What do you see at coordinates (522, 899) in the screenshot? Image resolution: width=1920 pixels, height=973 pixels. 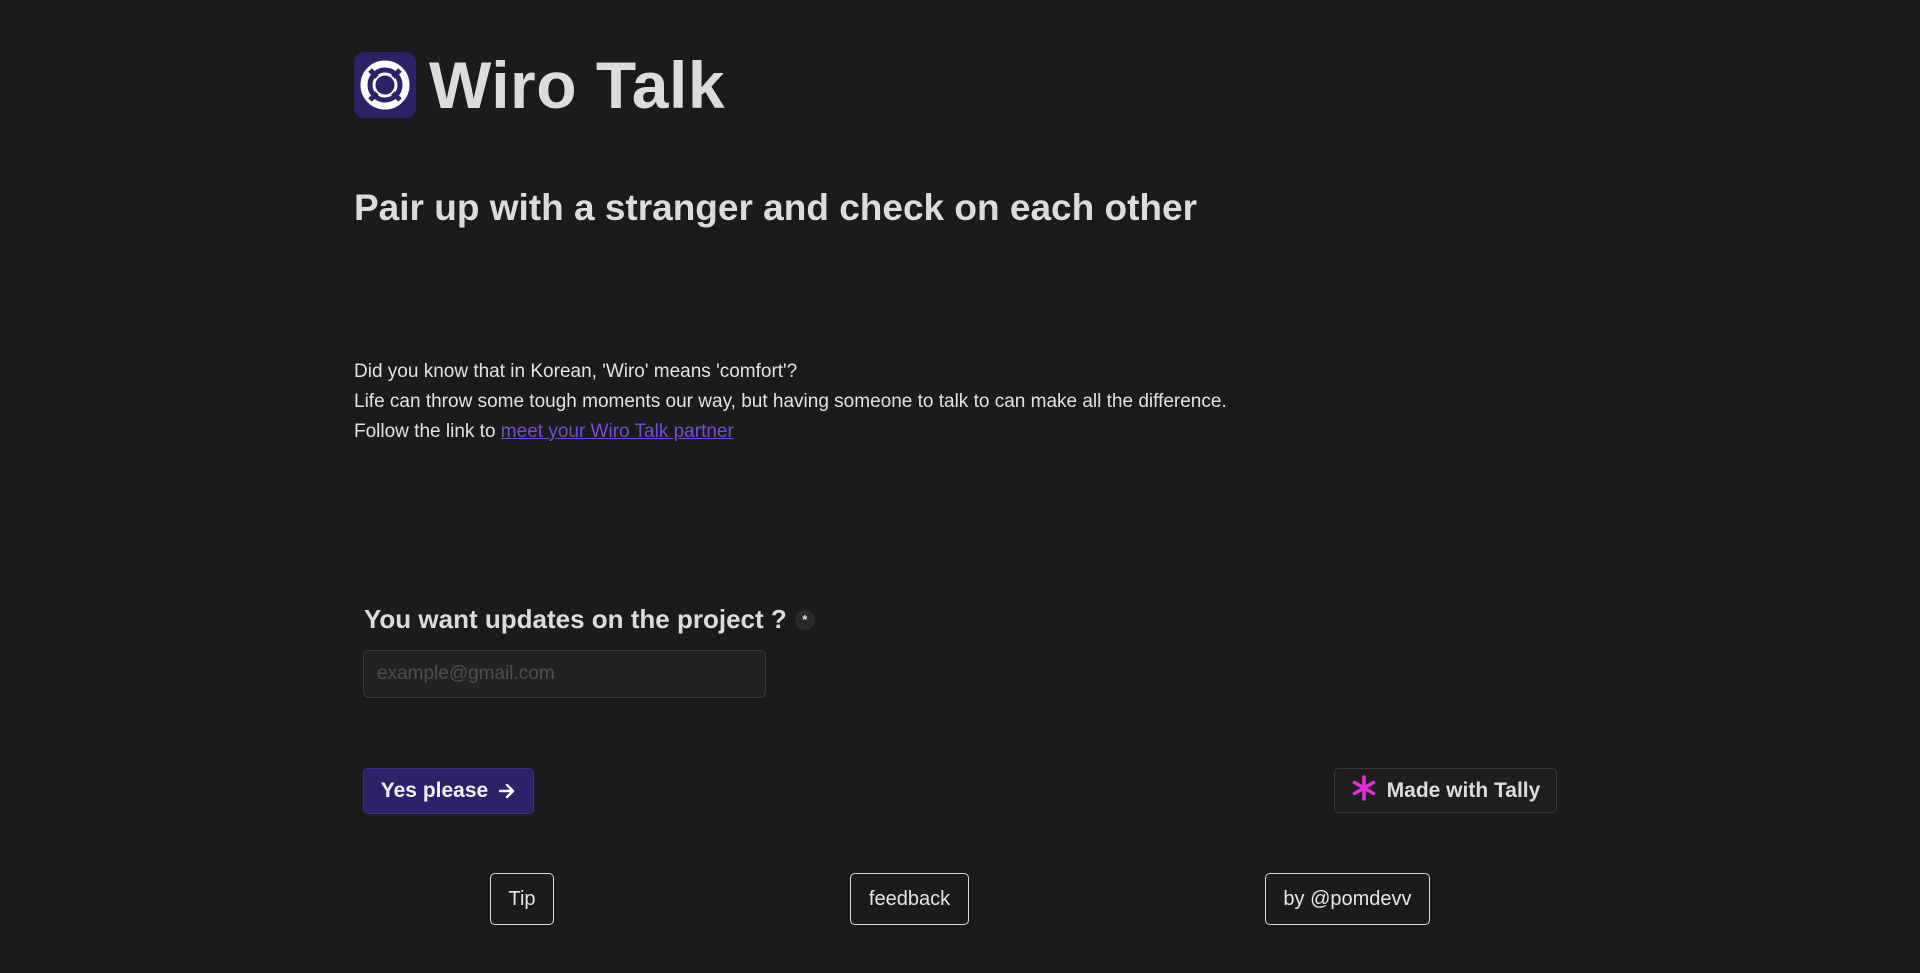 I see `tip-button: Tip` at bounding box center [522, 899].